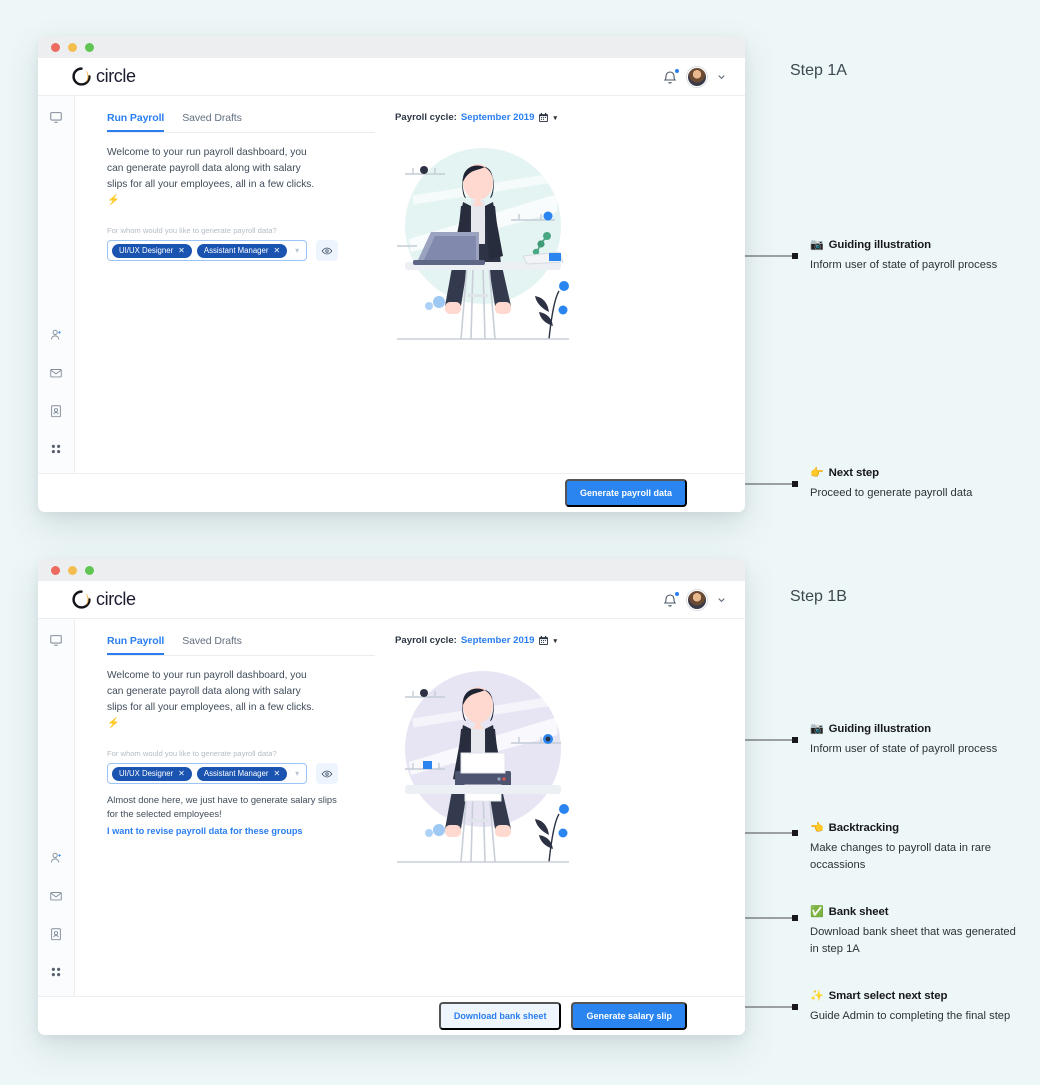  What do you see at coordinates (391, 600) in the screenshot?
I see `app-header: circle` at bounding box center [391, 600].